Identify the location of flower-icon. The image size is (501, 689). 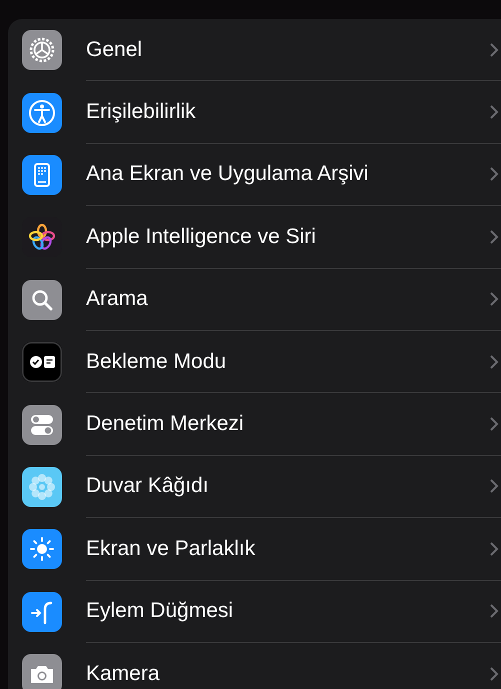
(42, 486).